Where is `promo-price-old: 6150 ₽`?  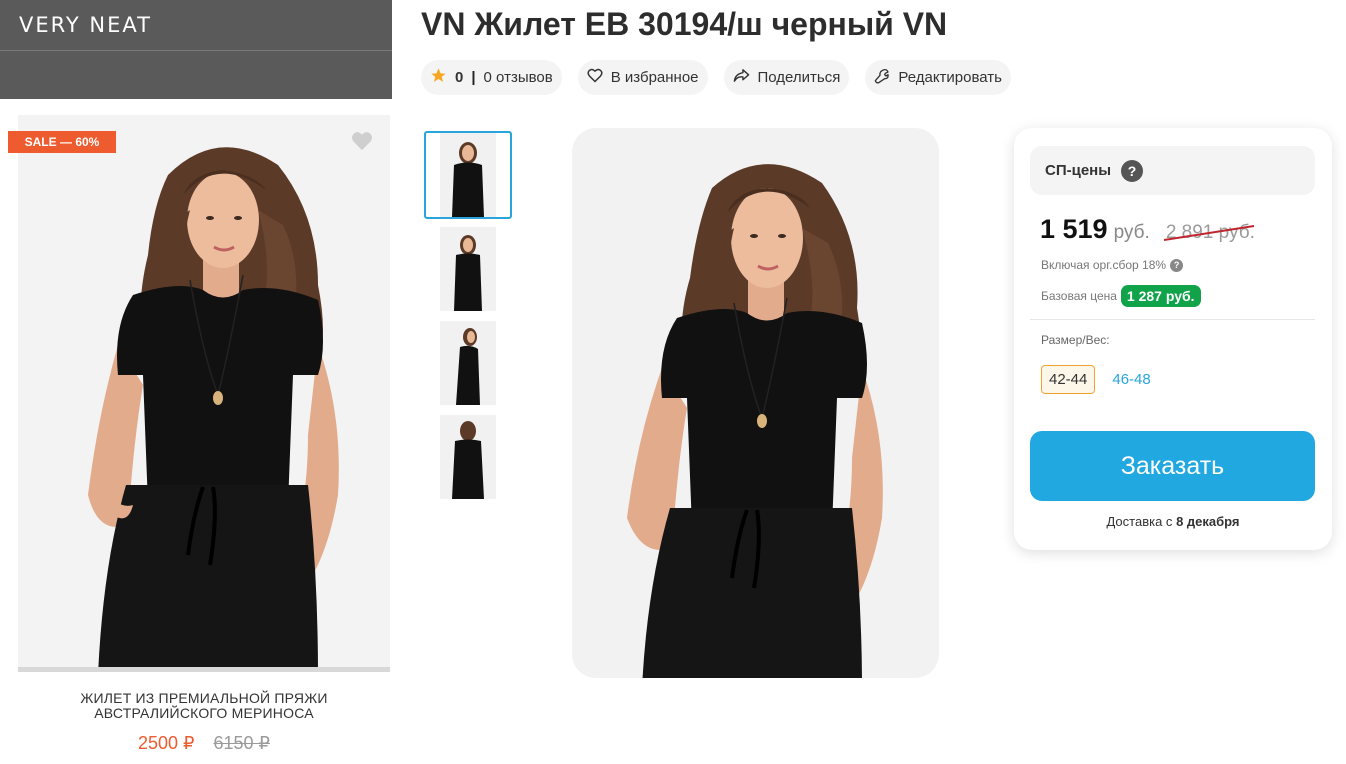
promo-price-old: 6150 ₽ is located at coordinates (242, 743).